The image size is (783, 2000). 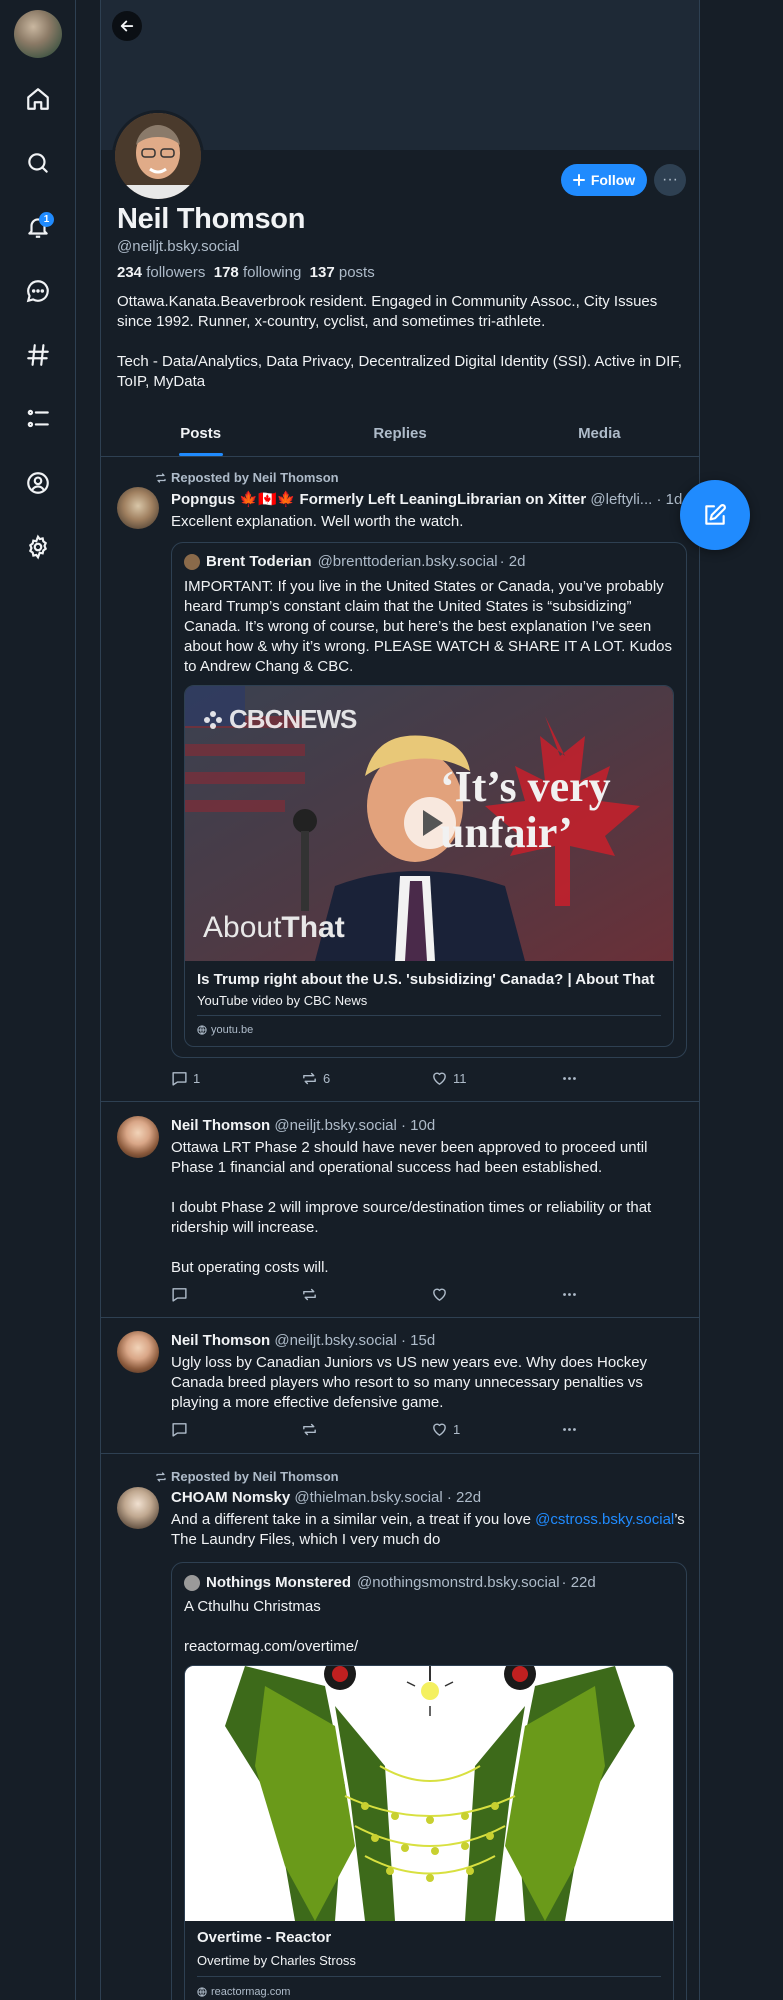 I want to click on like-button, so click(x=439, y=1294).